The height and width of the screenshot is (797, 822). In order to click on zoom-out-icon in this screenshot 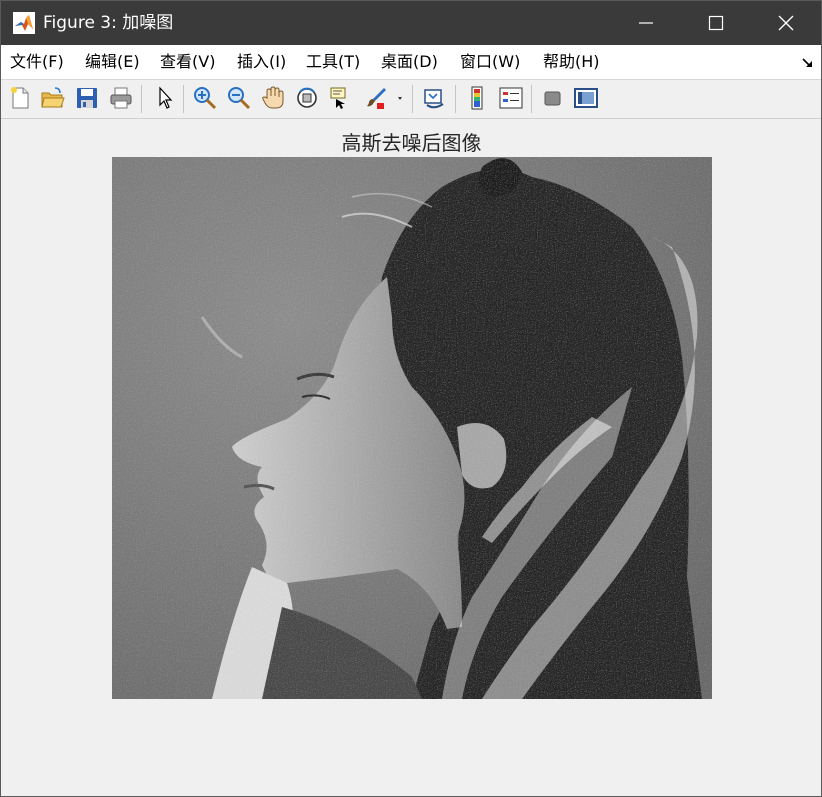, I will do `click(239, 98)`.